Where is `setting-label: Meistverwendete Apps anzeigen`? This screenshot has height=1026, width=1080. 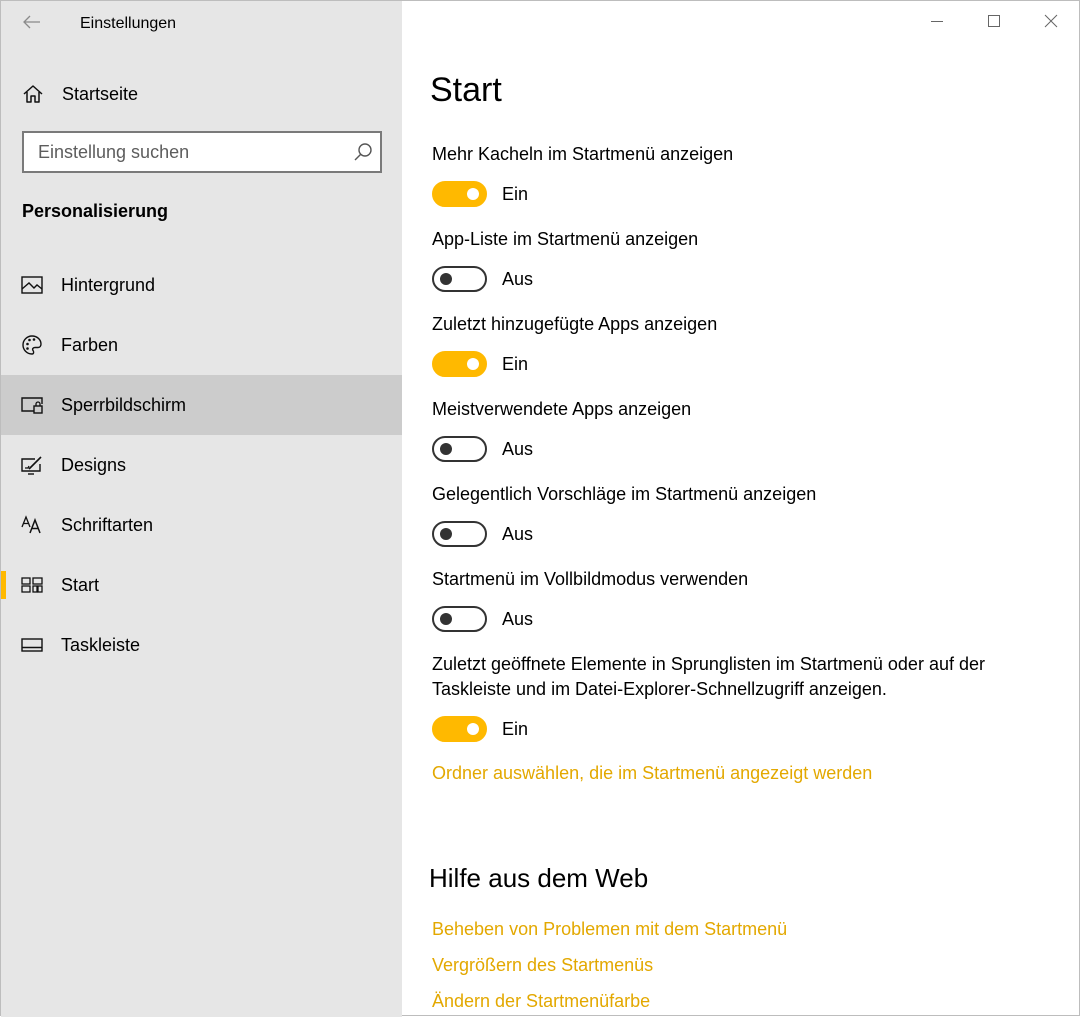
setting-label: Meistverwendete Apps anzeigen is located at coordinates (562, 409).